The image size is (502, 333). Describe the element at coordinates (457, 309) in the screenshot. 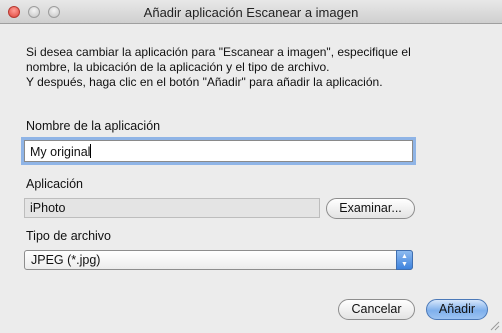

I see `add-button: Añadir` at that location.